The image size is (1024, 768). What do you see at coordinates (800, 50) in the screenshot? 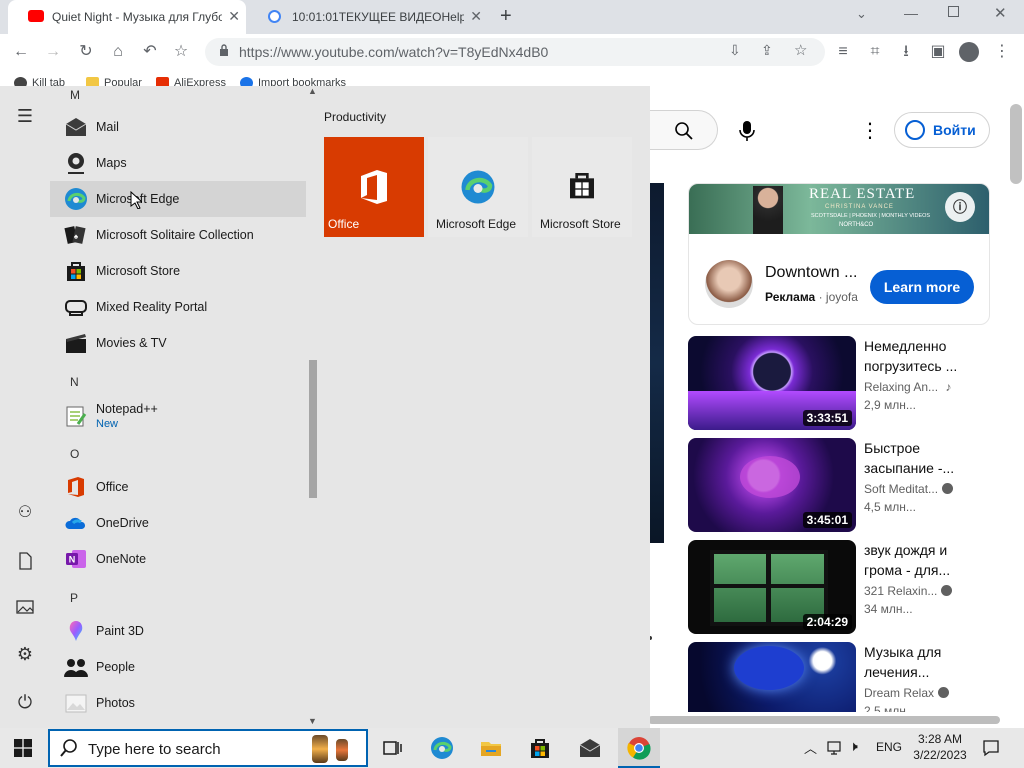
I see `star-icon: ☆` at bounding box center [800, 50].